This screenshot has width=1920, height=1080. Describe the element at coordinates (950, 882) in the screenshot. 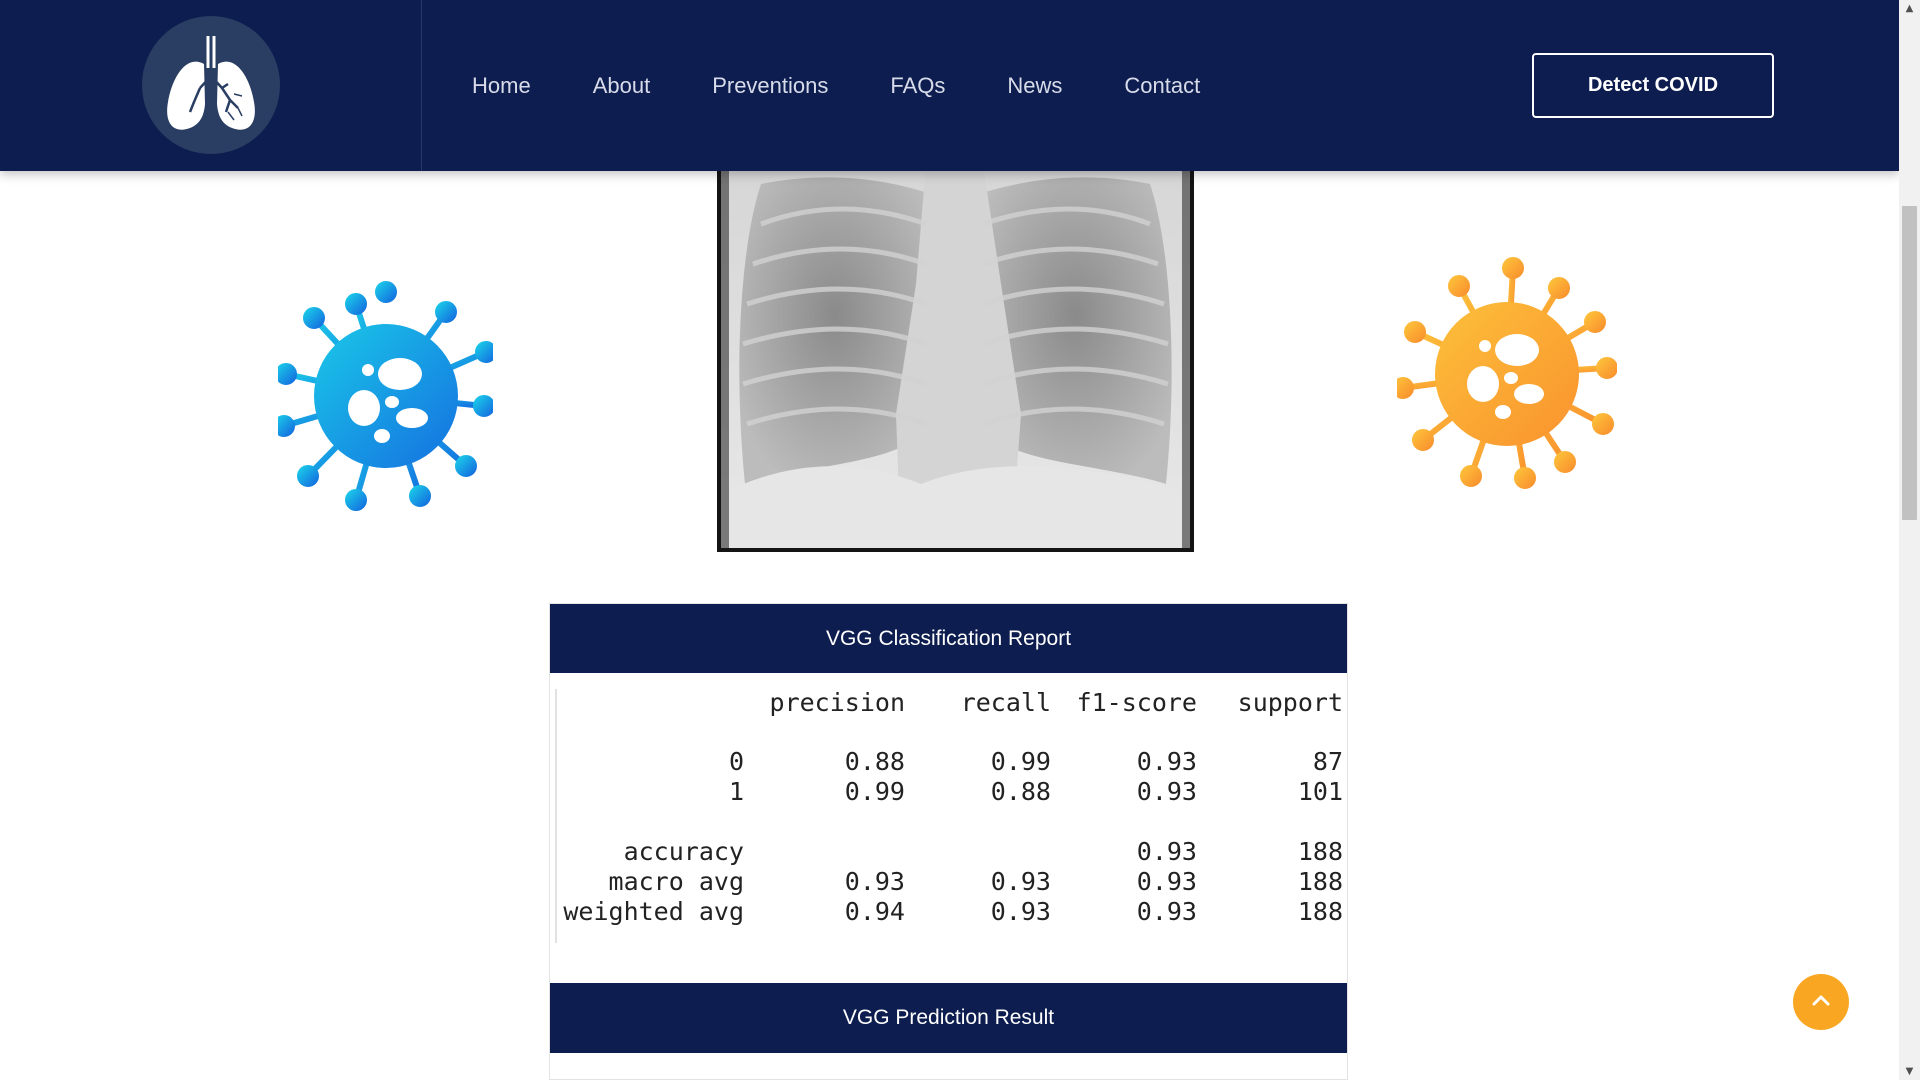

I see `table-row: macro avg 0.93 0.93 0.93 188` at that location.